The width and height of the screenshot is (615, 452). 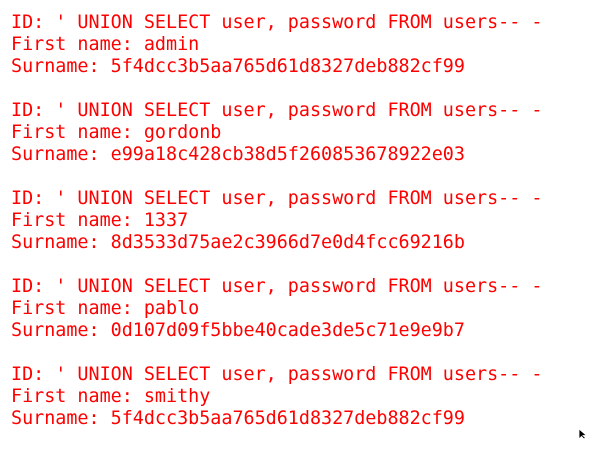 I want to click on first-name-line: First name: 1337, so click(x=100, y=220).